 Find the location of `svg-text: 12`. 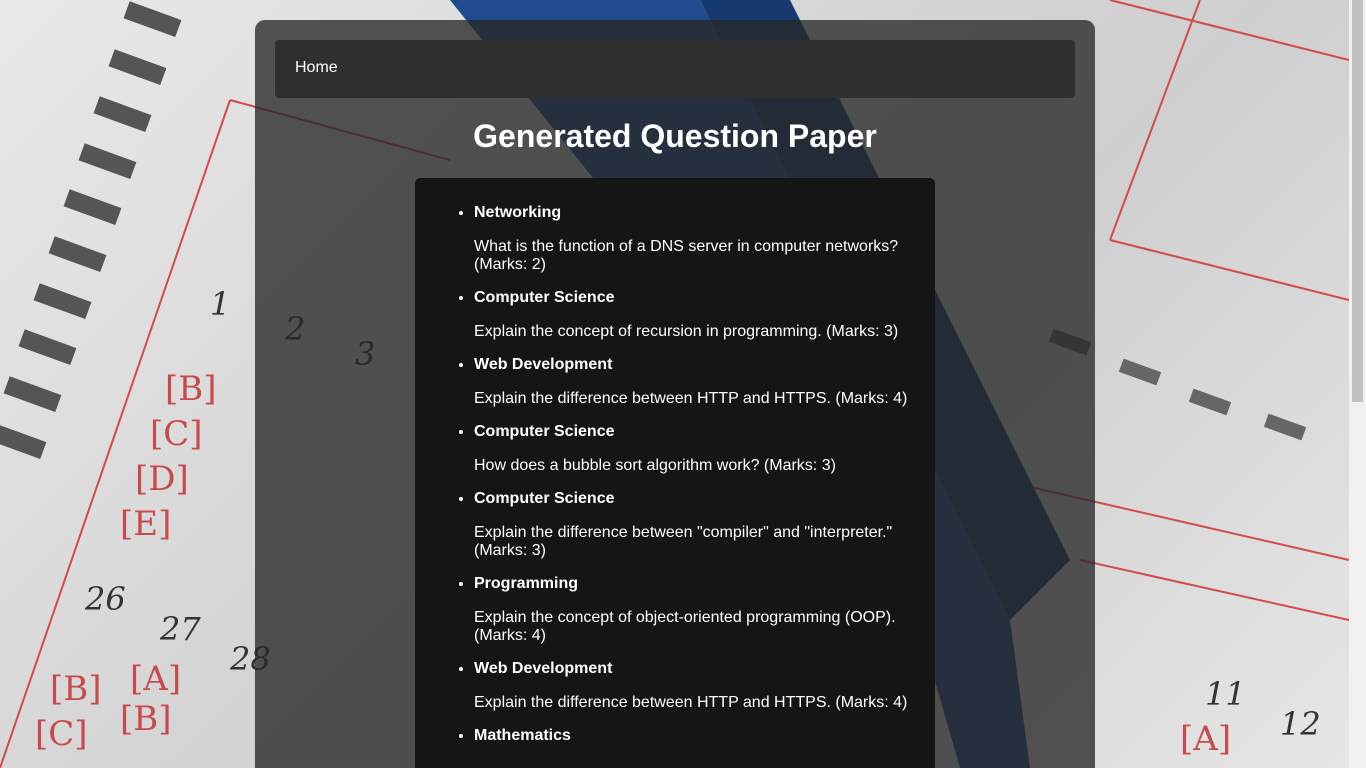

svg-text: 12 is located at coordinates (1300, 724).